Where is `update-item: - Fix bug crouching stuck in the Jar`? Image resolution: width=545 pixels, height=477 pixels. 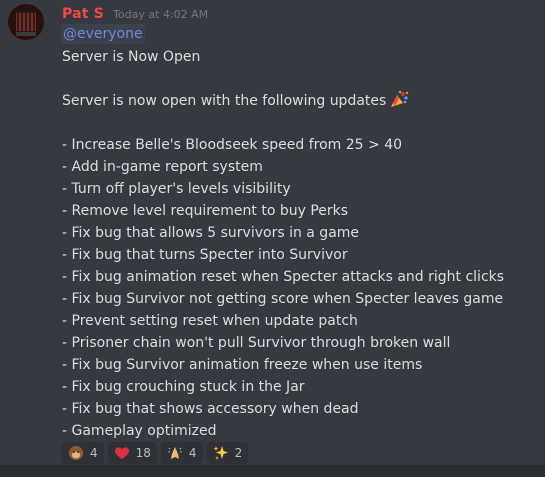 update-item: - Fix bug crouching stuck in the Jar is located at coordinates (183, 387).